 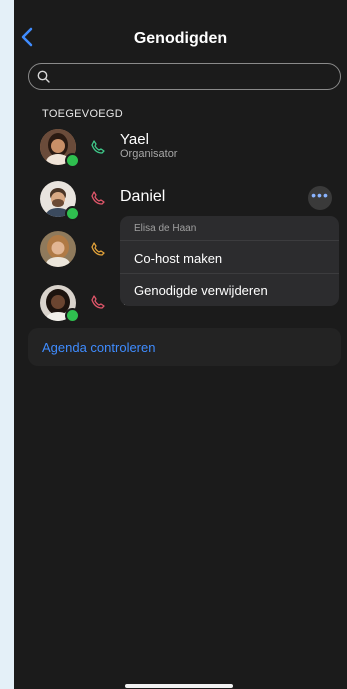 I want to click on check-agenda-link: Agenda controleren, so click(x=98, y=347).